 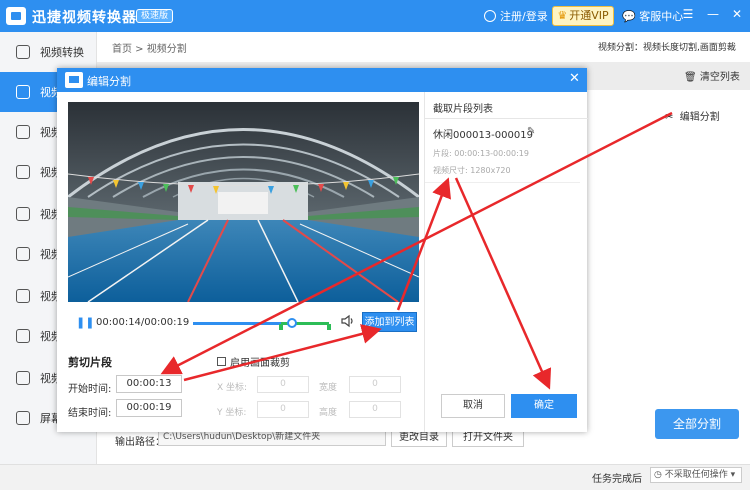 What do you see at coordinates (329, 327) in the screenshot?
I see `end-marker` at bounding box center [329, 327].